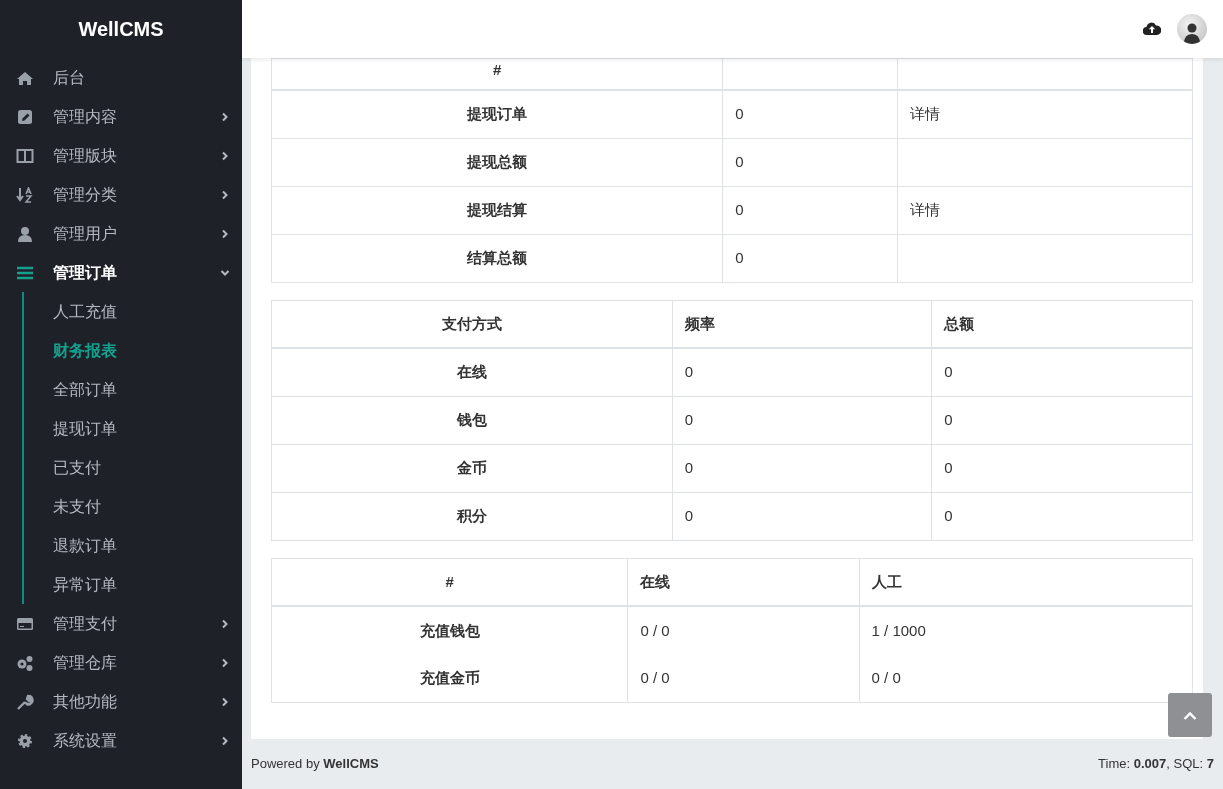  What do you see at coordinates (497, 114) in the screenshot?
I see `row-header: 提现订单` at bounding box center [497, 114].